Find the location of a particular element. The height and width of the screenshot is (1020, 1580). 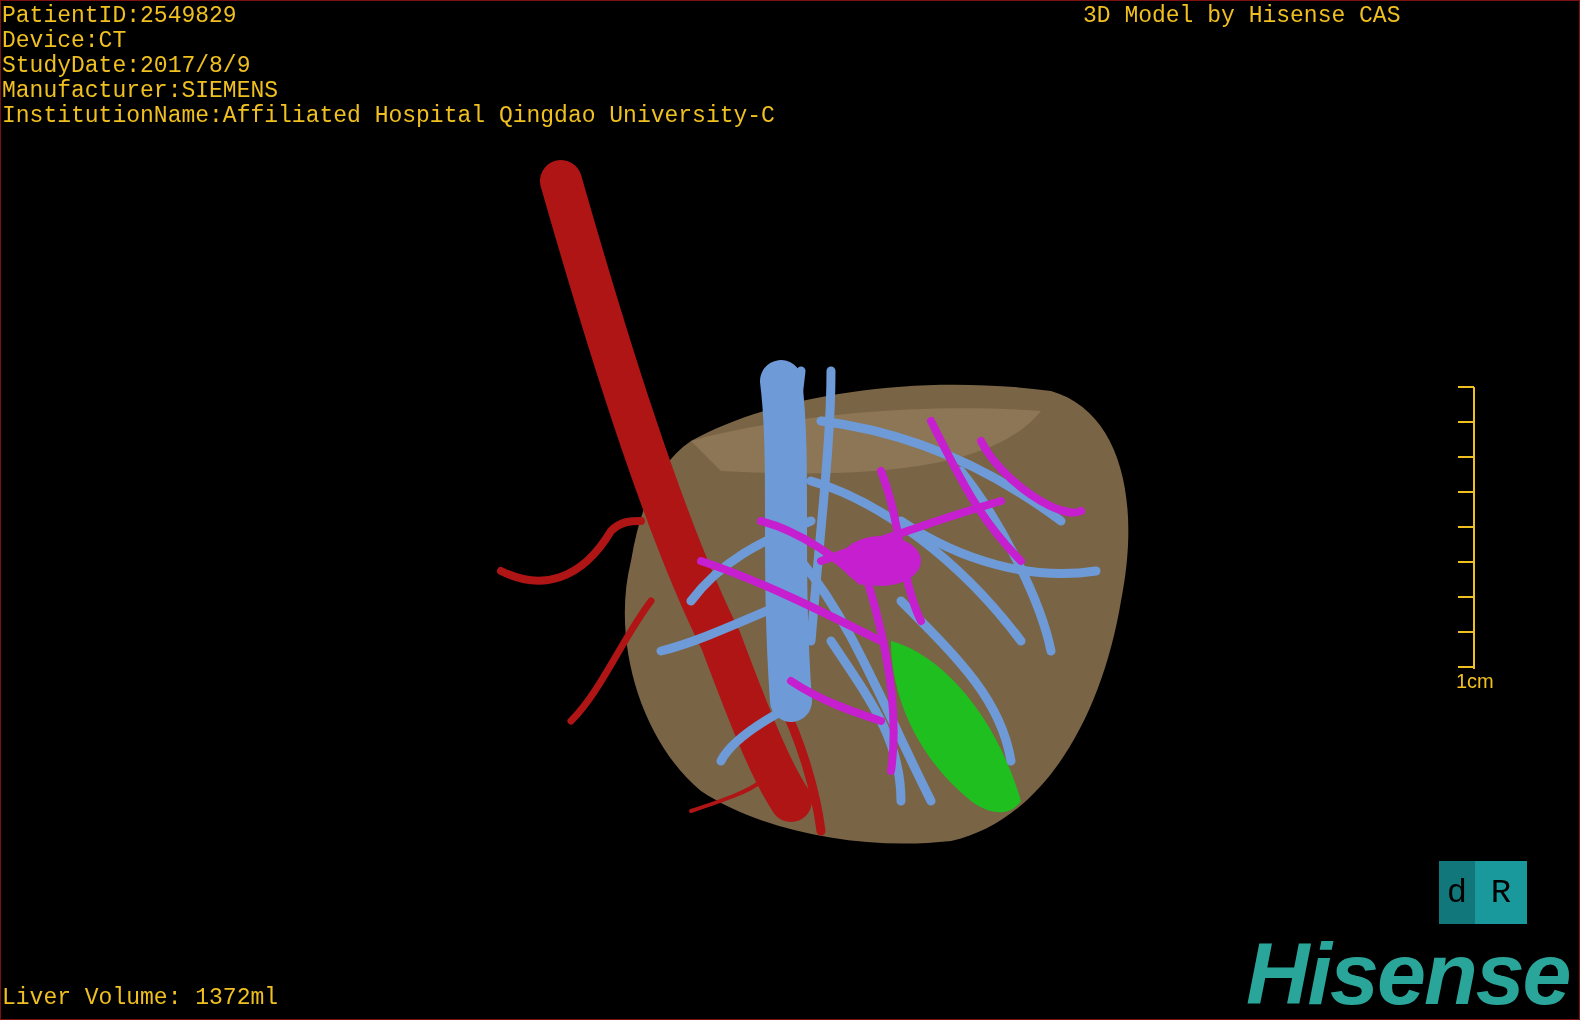

cube-face-label: R is located at coordinates (1501, 892).